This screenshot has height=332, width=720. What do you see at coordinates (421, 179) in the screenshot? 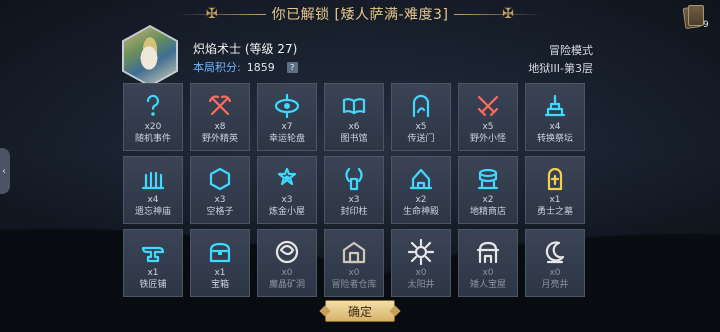
I see `shrine-icon` at bounding box center [421, 179].